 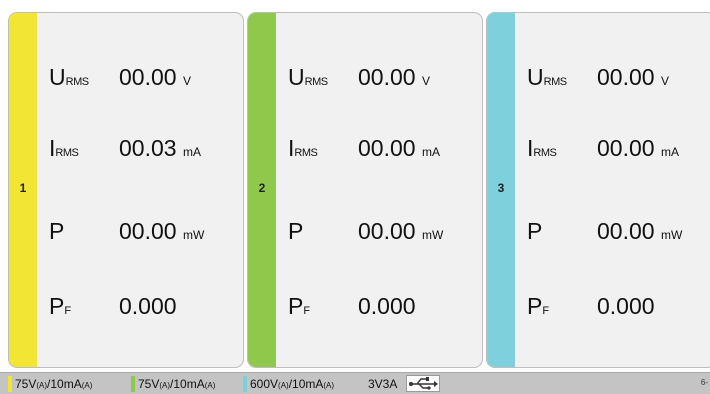 What do you see at coordinates (383, 384) in the screenshot?
I see `supply-indicator: 3V3A` at bounding box center [383, 384].